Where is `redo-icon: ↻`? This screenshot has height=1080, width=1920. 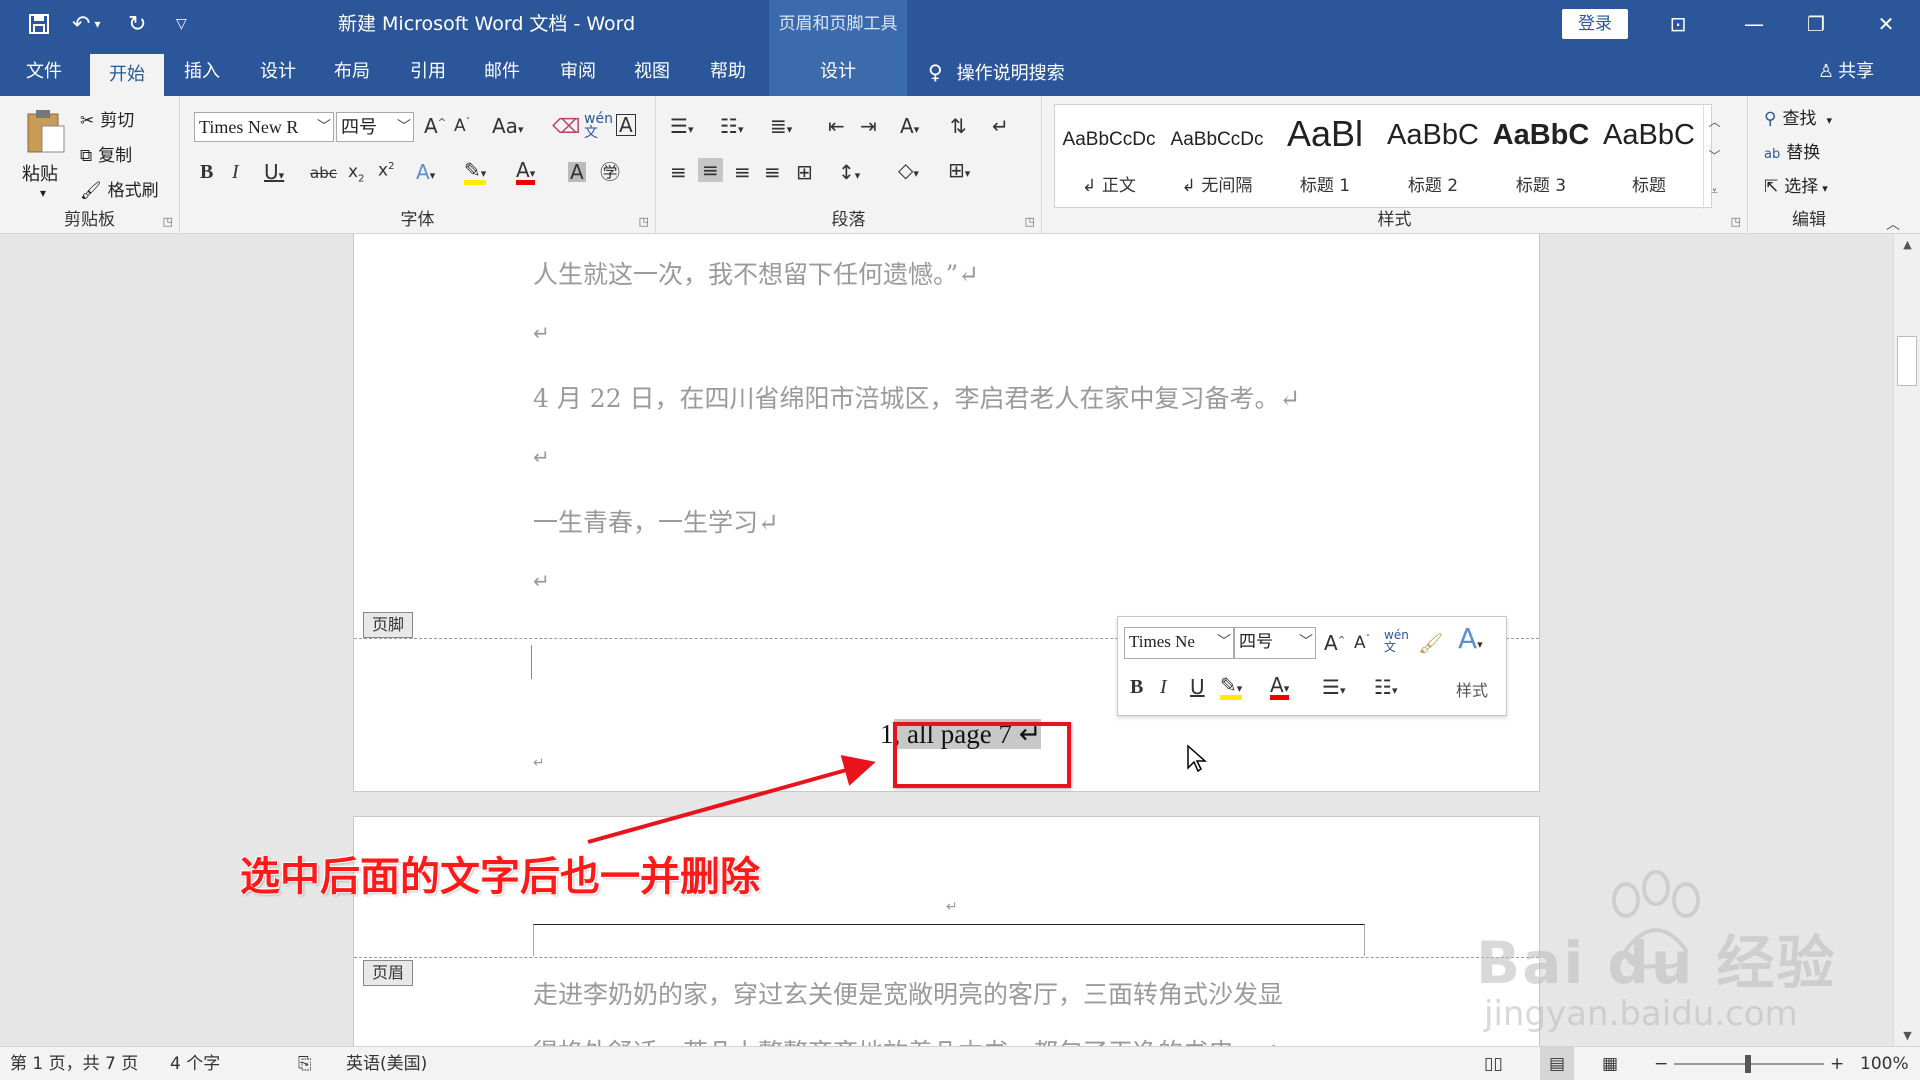 redo-icon: ↻ is located at coordinates (137, 24).